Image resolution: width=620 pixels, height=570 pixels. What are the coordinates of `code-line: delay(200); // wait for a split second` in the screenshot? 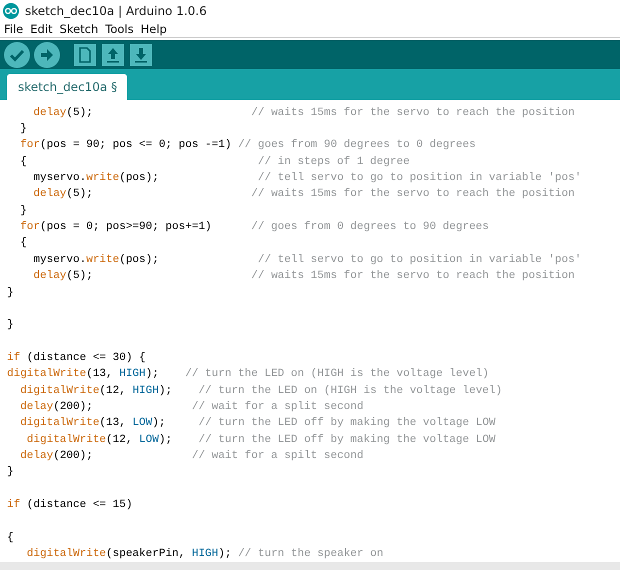 It's located at (191, 407).